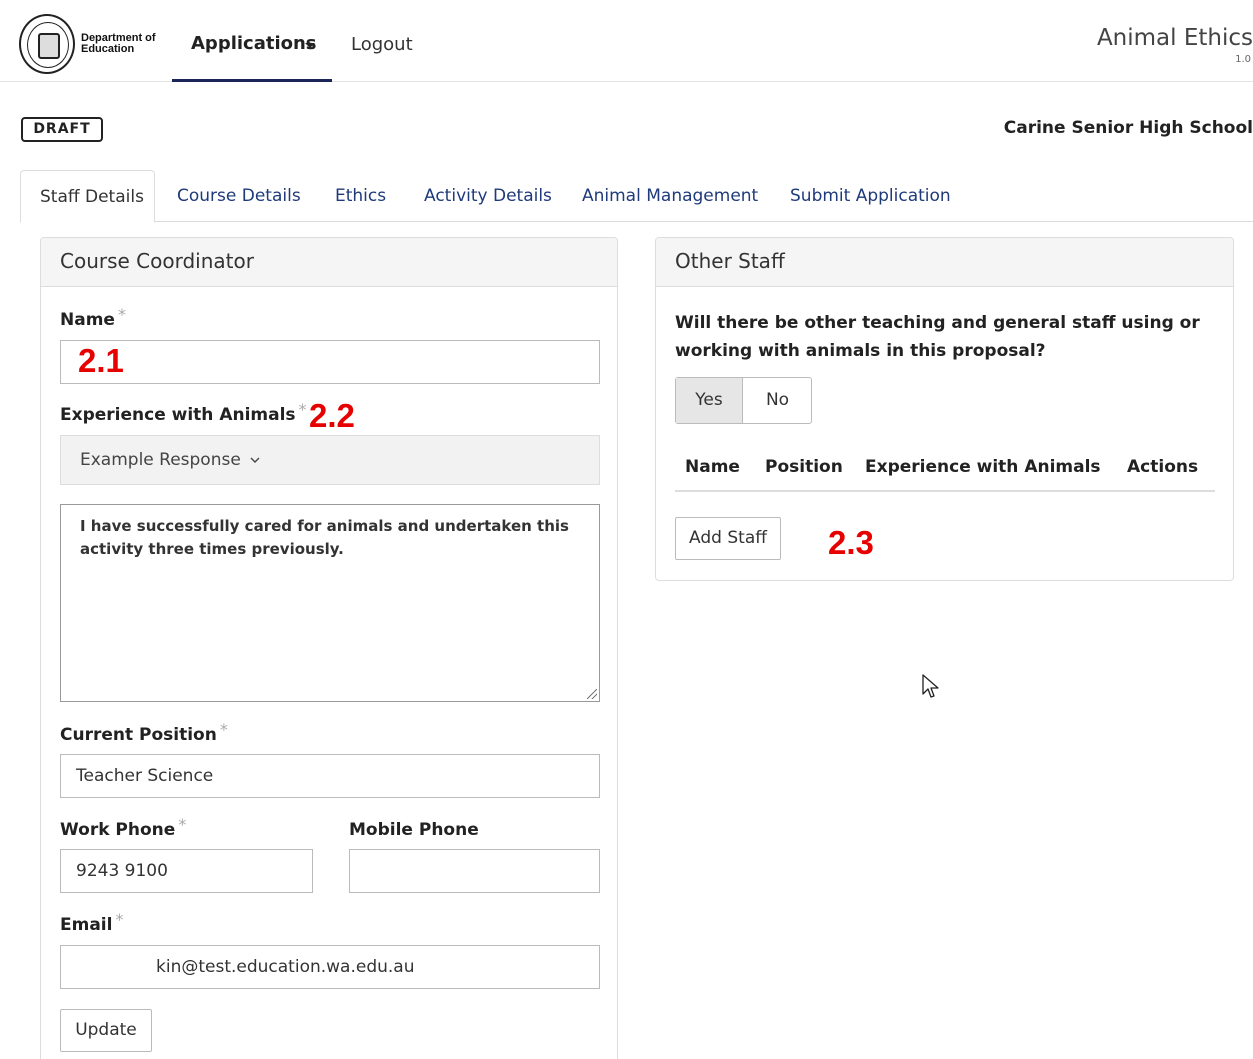  I want to click on mobile-phone-label: Mobile Phone, so click(414, 830).